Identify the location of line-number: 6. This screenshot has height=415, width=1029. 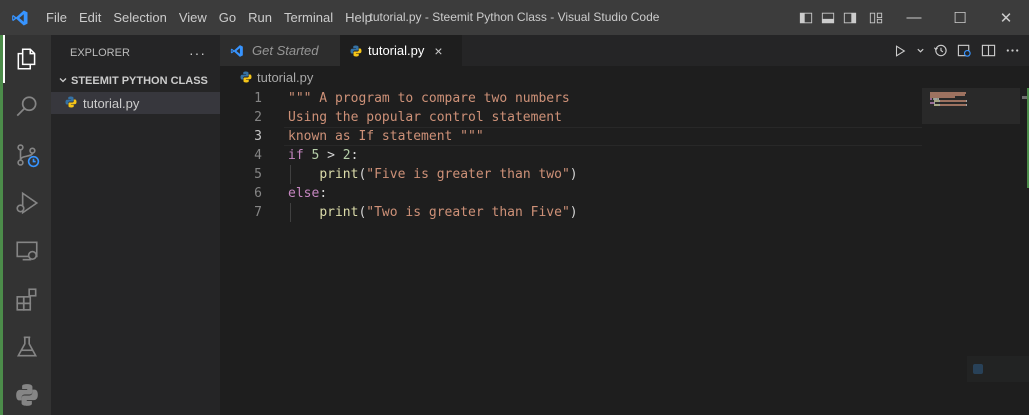
(258, 193).